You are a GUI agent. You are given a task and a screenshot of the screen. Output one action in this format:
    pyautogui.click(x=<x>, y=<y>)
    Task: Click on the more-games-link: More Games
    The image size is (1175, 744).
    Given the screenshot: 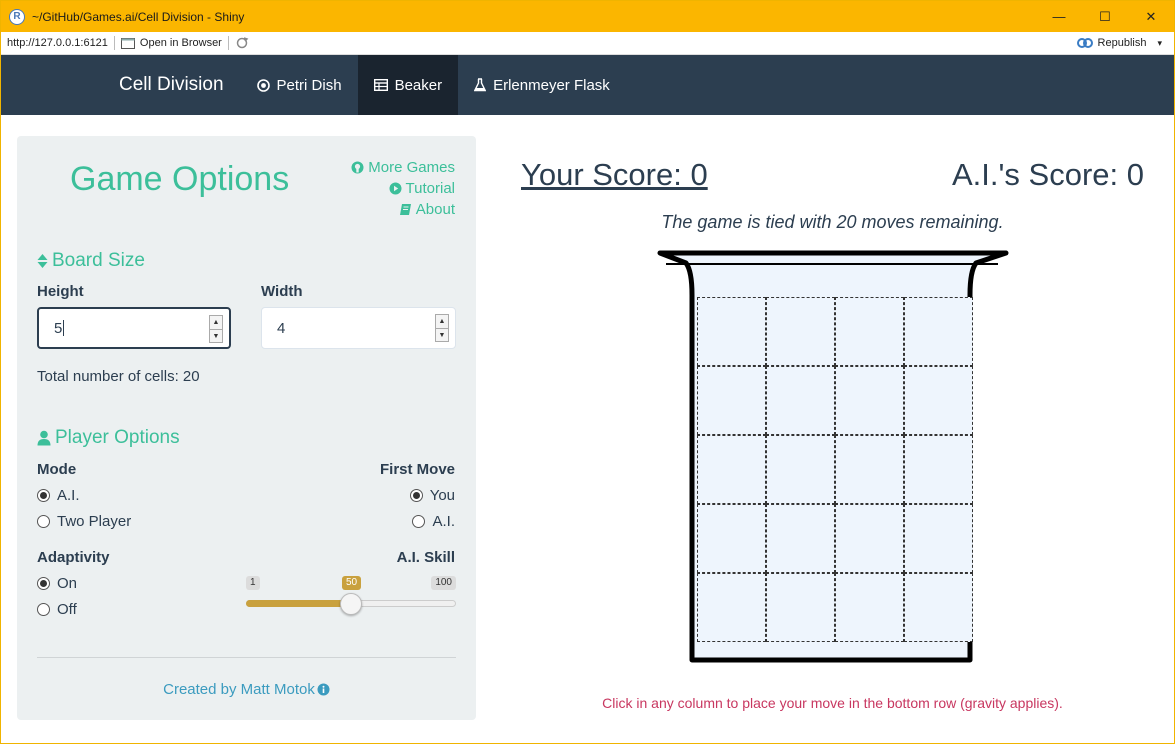 What is the action you would take?
    pyautogui.click(x=403, y=167)
    